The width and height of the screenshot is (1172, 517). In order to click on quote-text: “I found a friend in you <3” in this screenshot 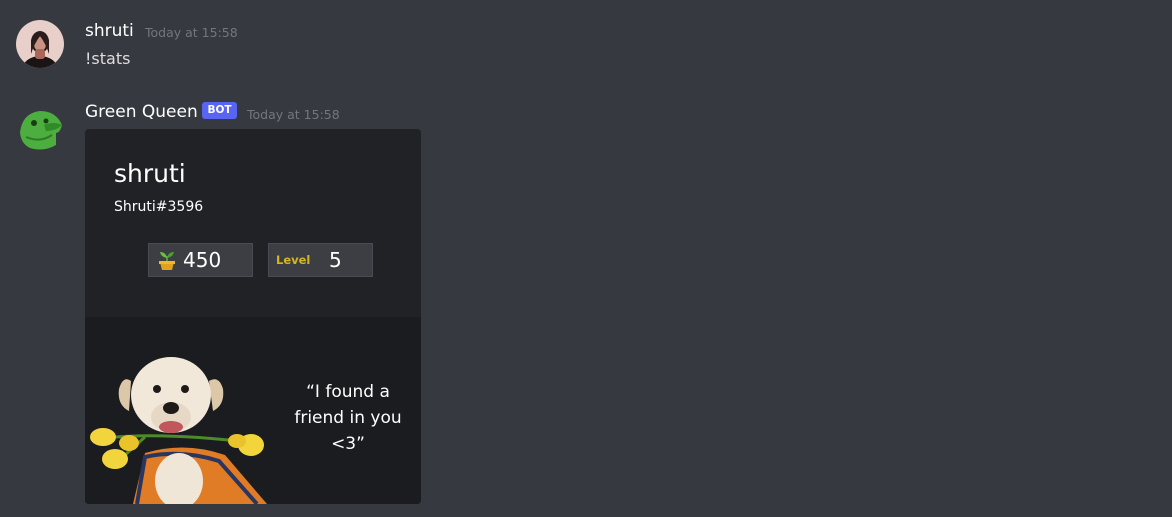, I will do `click(348, 418)`.